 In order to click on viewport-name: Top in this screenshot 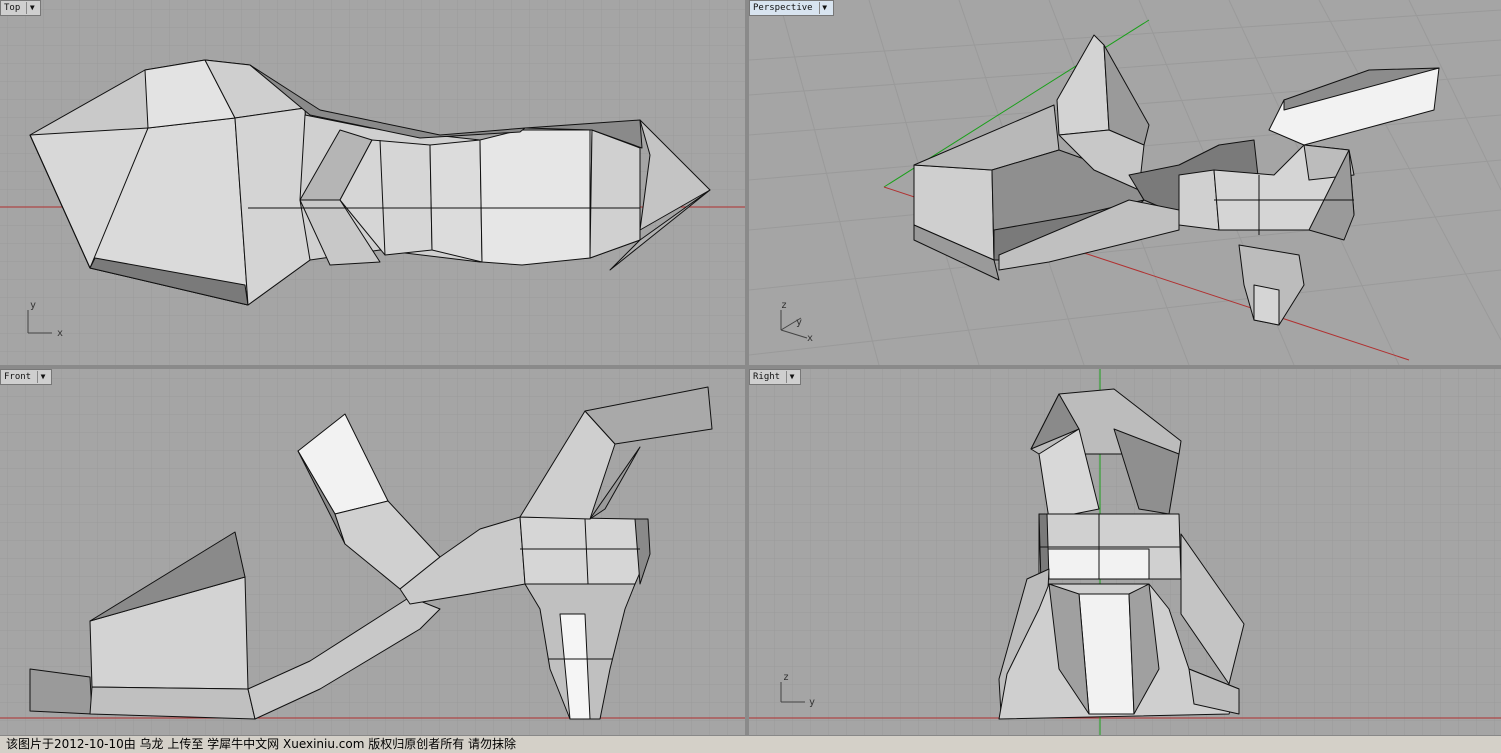, I will do `click(12, 8)`.